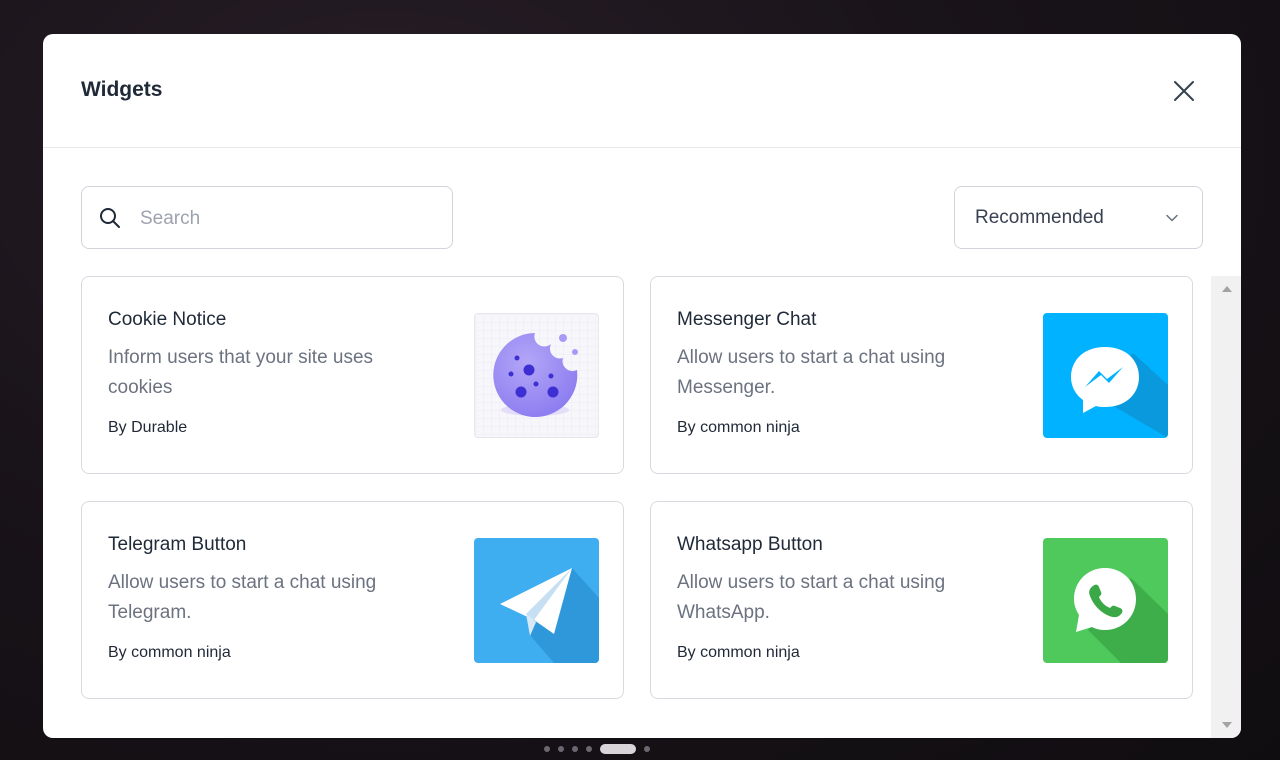 This screenshot has height=760, width=1280. I want to click on close-icon, so click(1184, 91).